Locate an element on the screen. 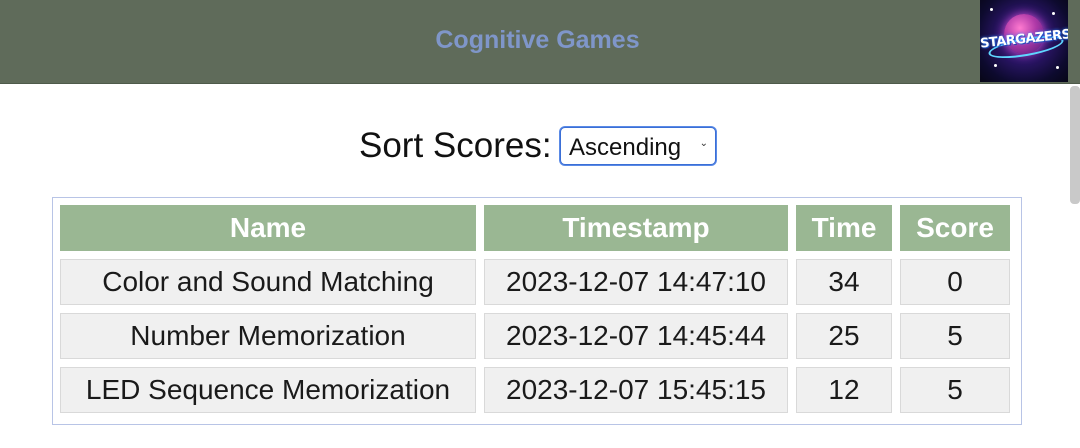 The height and width of the screenshot is (448, 1080). page-title: Cognitive Games is located at coordinates (537, 40).